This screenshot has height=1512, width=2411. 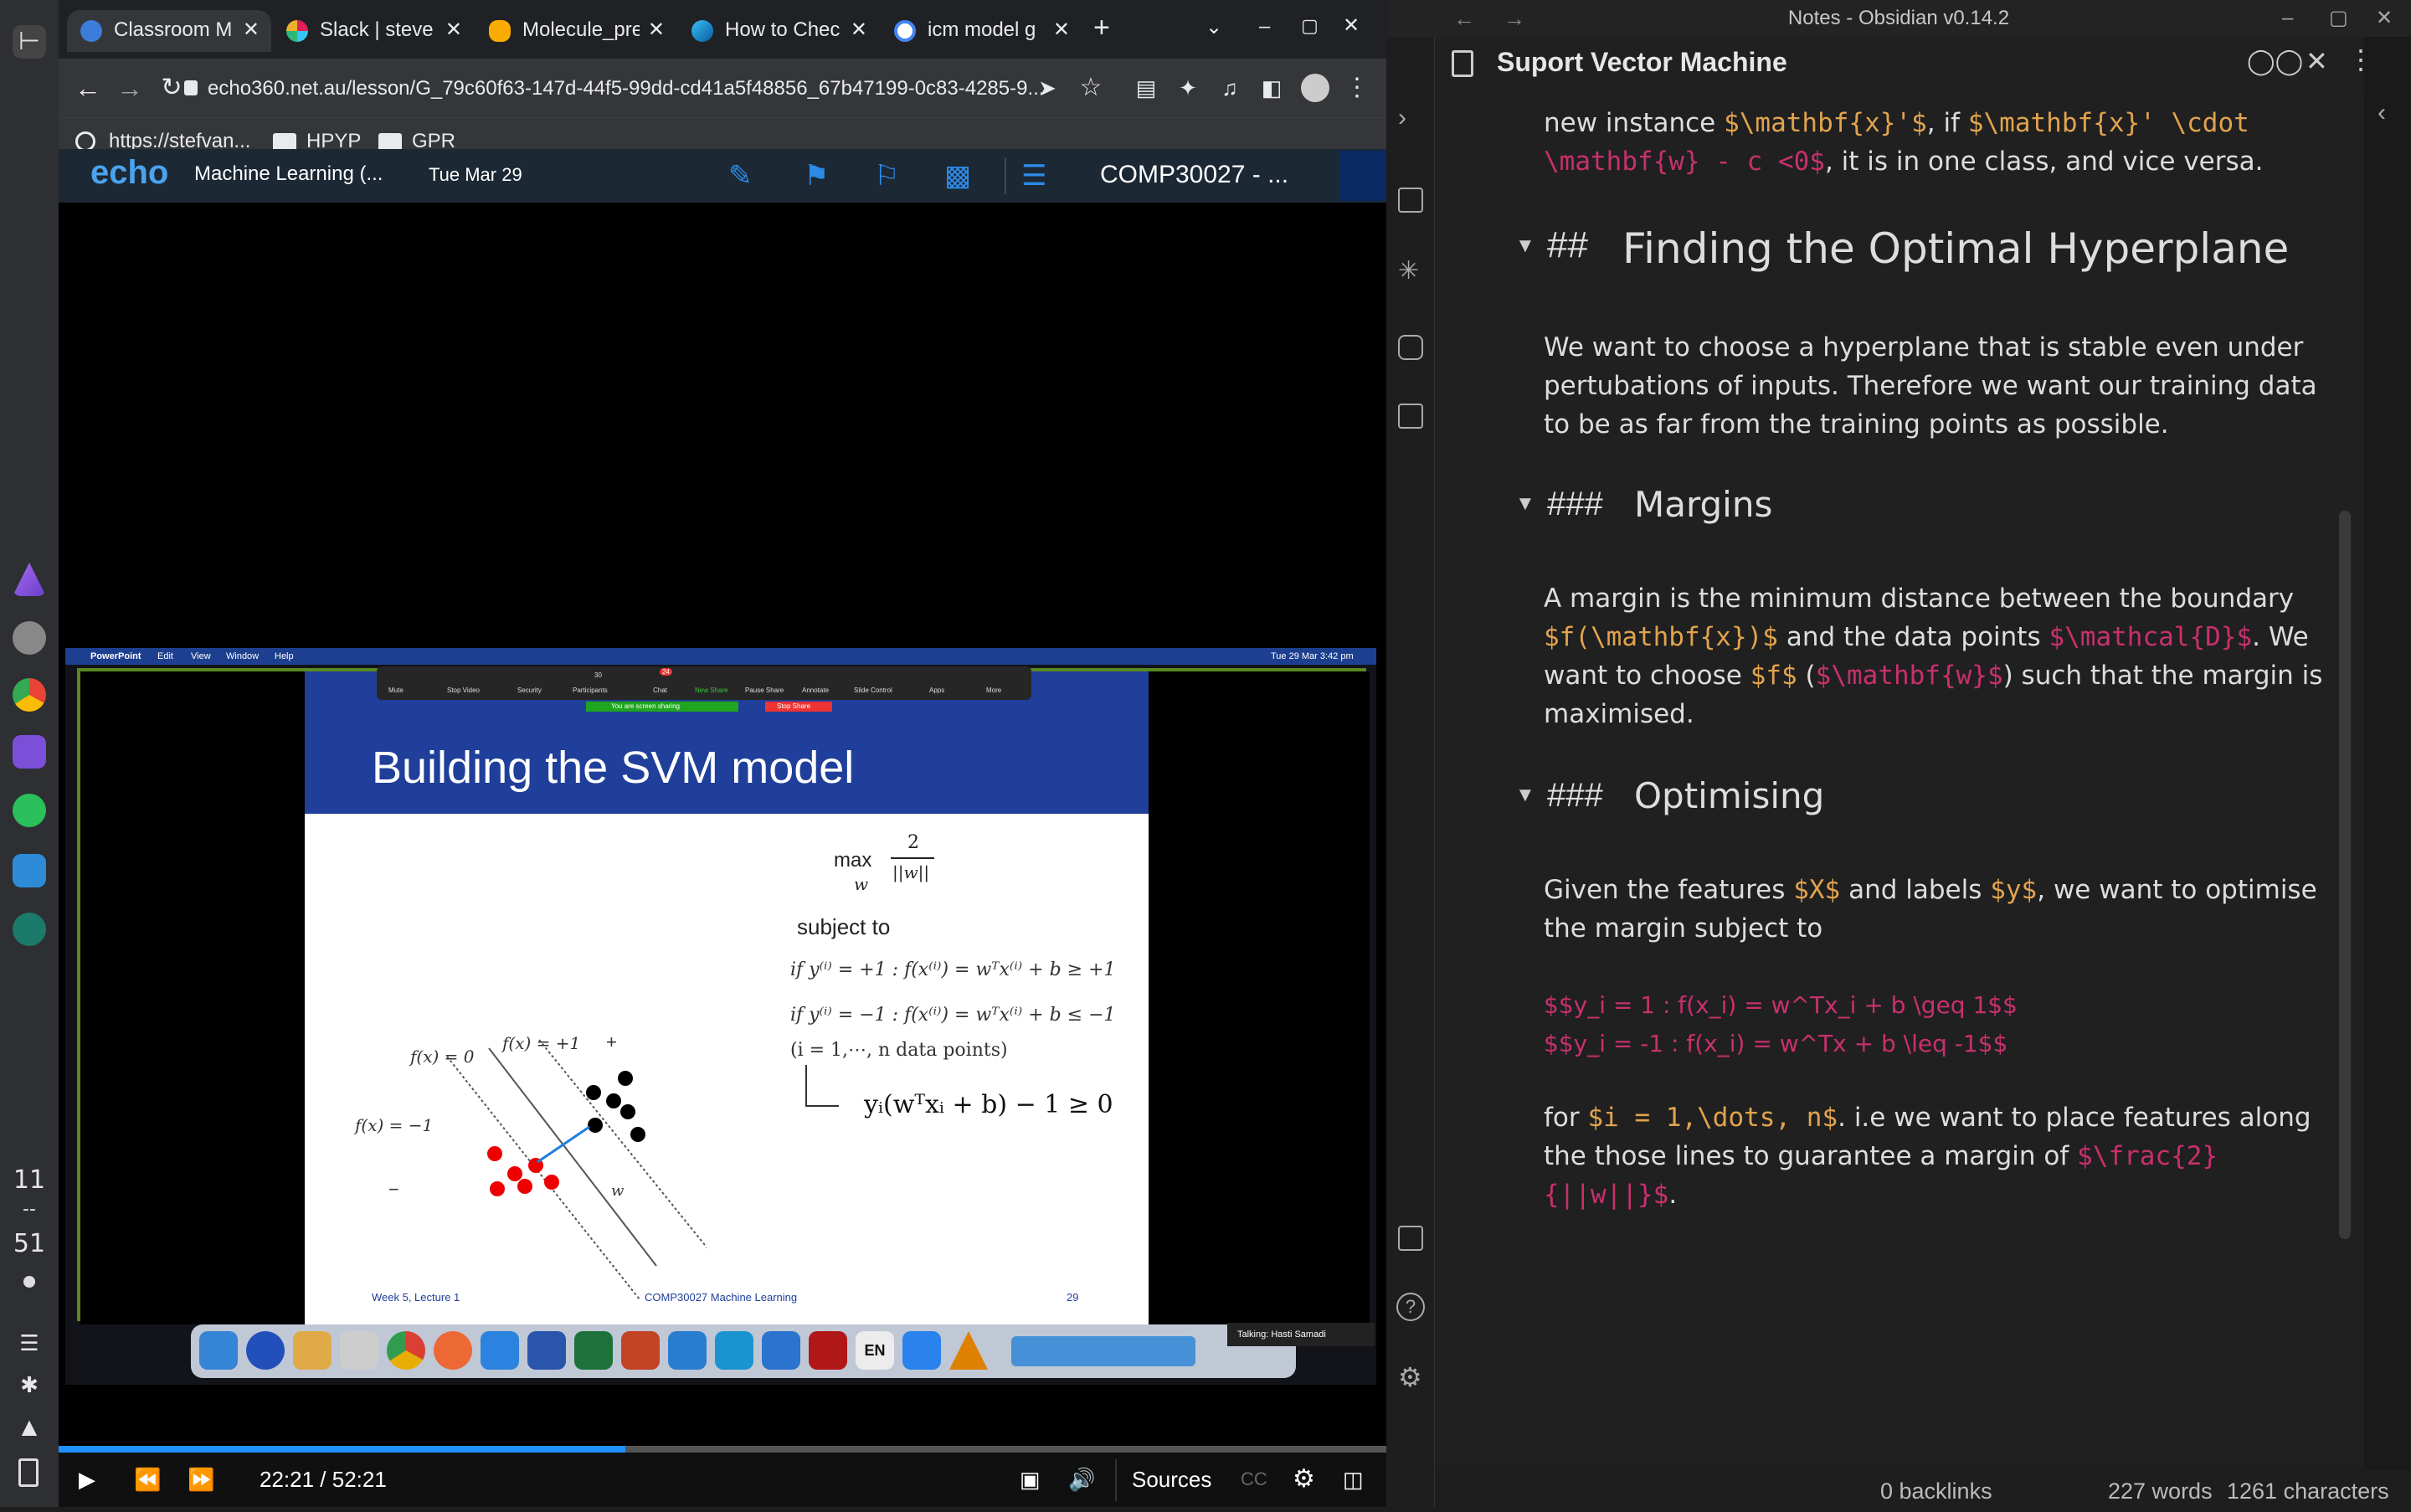 What do you see at coordinates (993, 691) in the screenshot?
I see `zoom-more: More` at bounding box center [993, 691].